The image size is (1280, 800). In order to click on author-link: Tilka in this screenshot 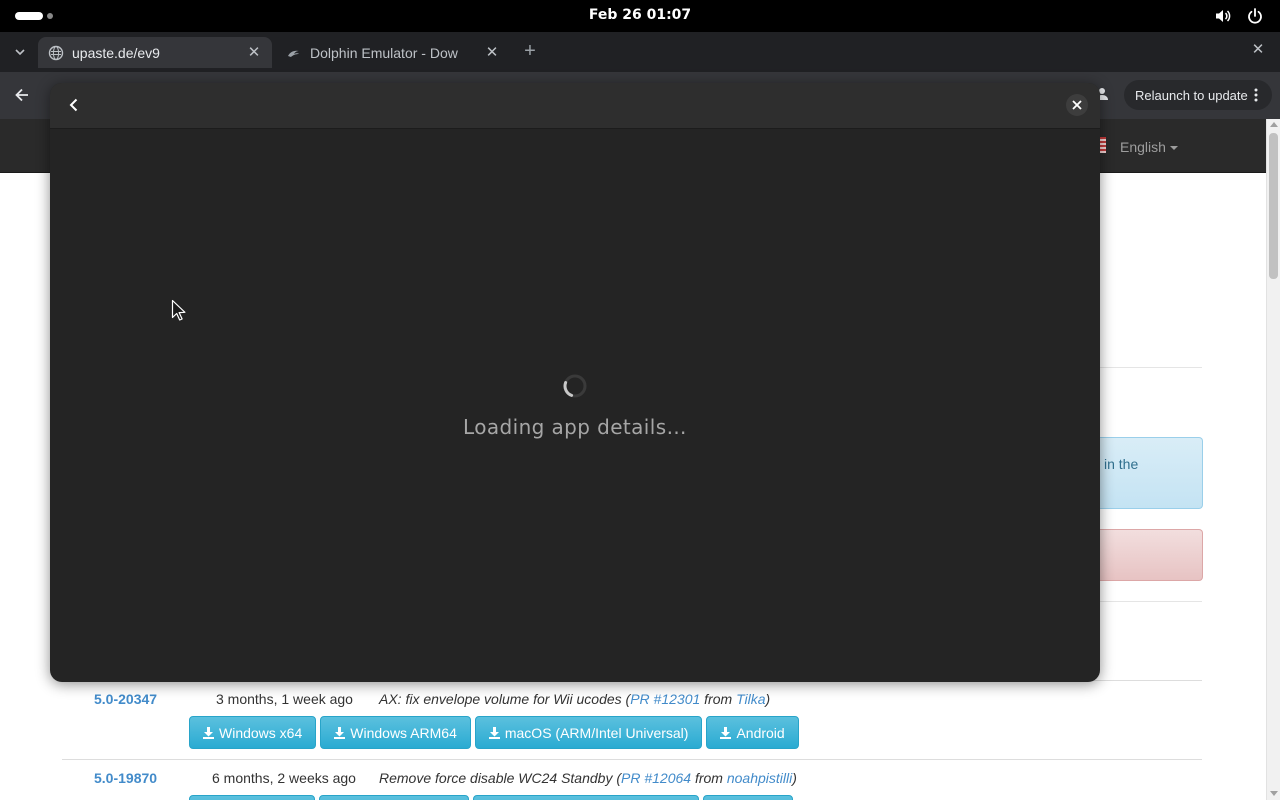, I will do `click(750, 699)`.